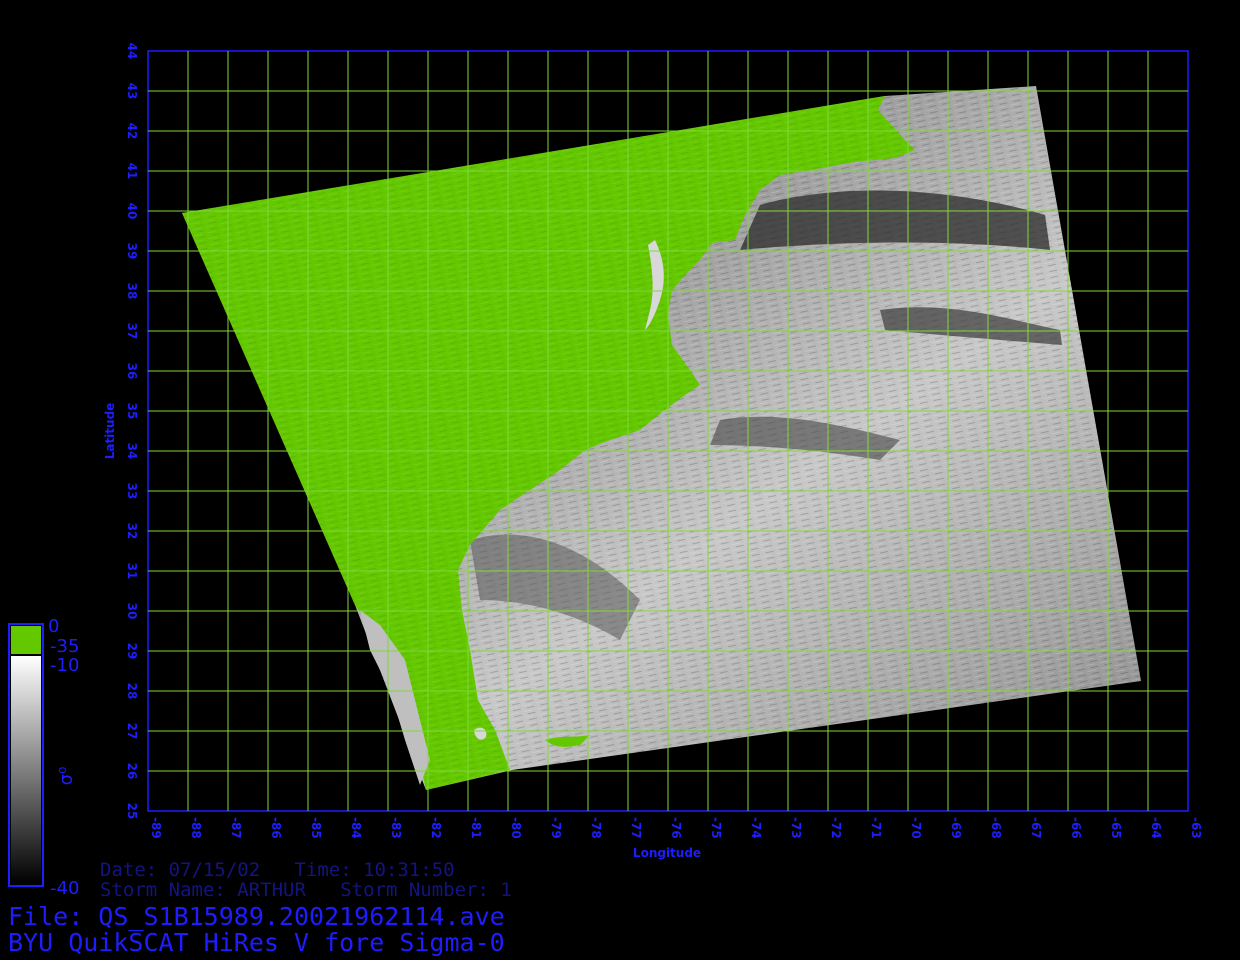  Describe the element at coordinates (276, 828) in the screenshot. I see `x-tick-label: -86` at that location.